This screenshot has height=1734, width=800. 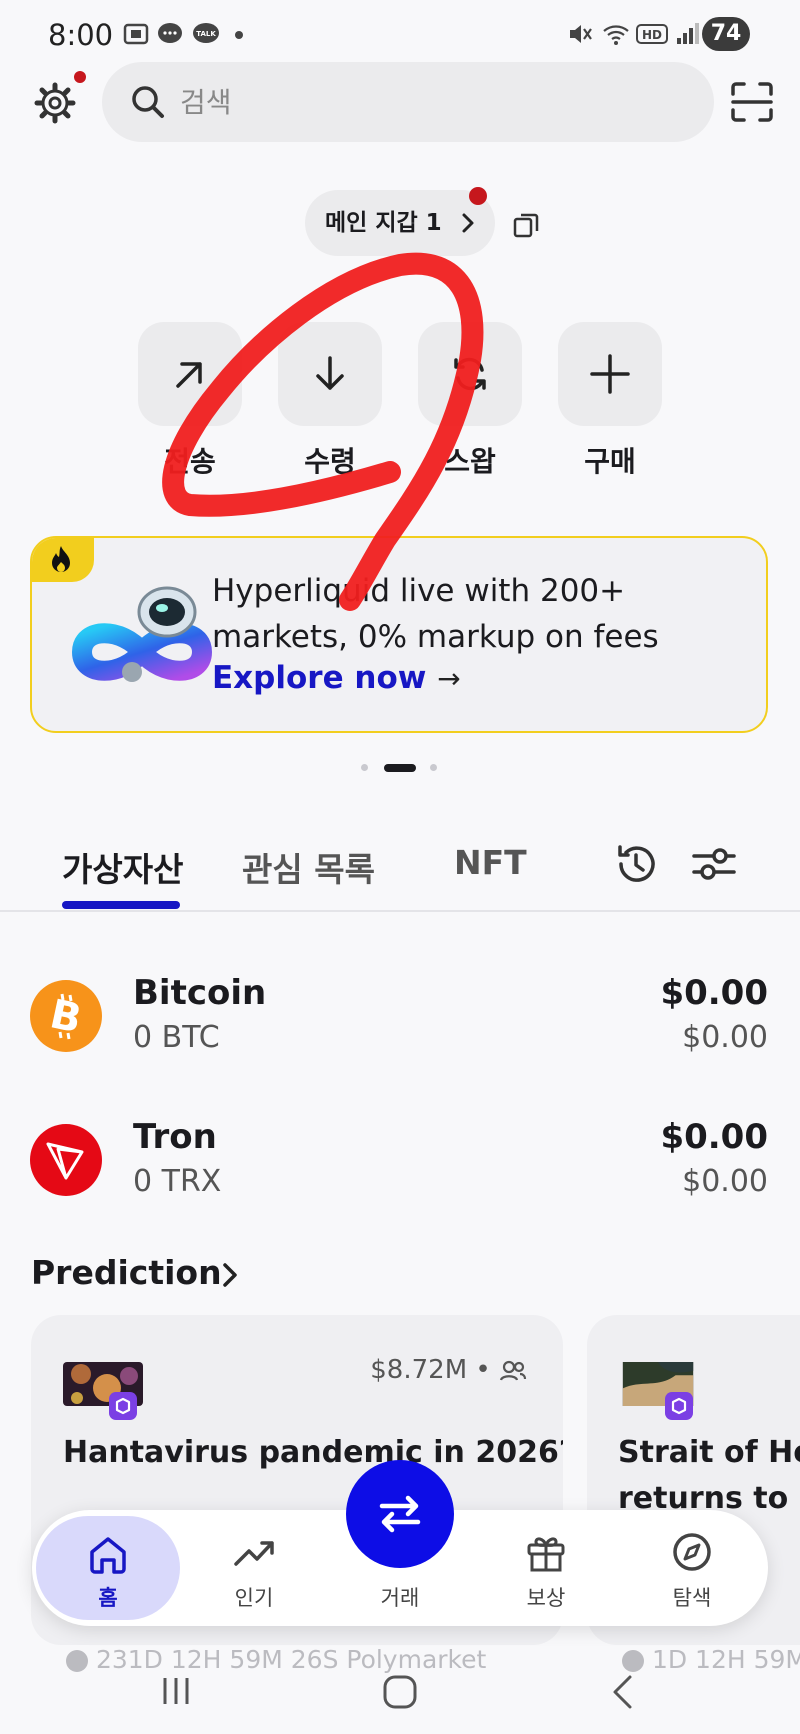 What do you see at coordinates (400, 1020) in the screenshot?
I see `asset-row-bitcoin: B Bitcoin 0 BTC $0.00 $0.00` at bounding box center [400, 1020].